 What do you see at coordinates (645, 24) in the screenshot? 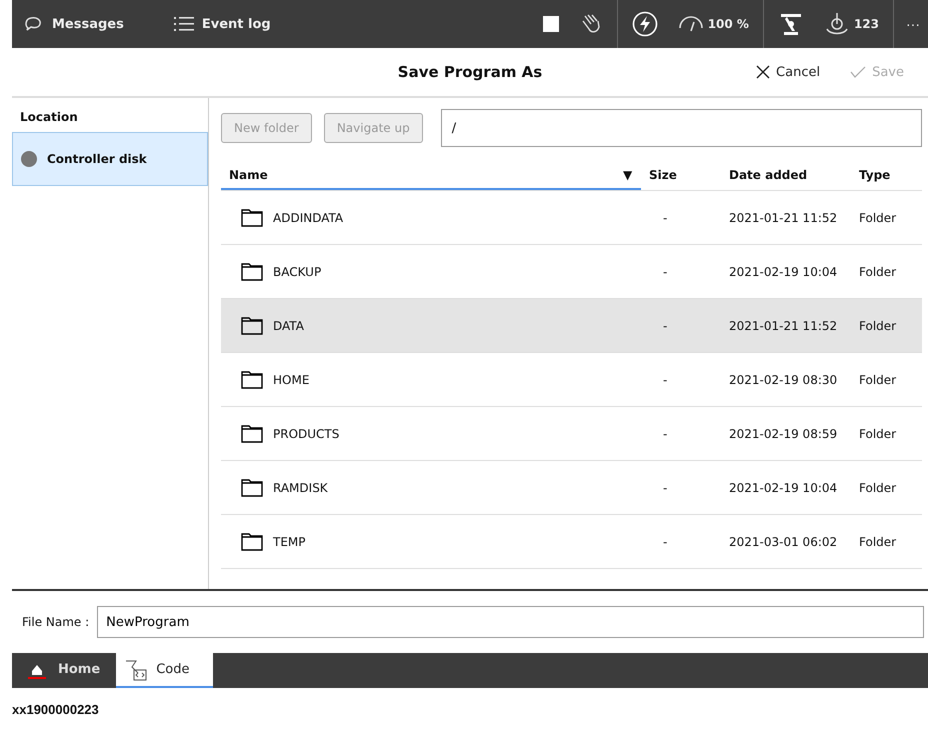
I see `lightning-icon` at bounding box center [645, 24].